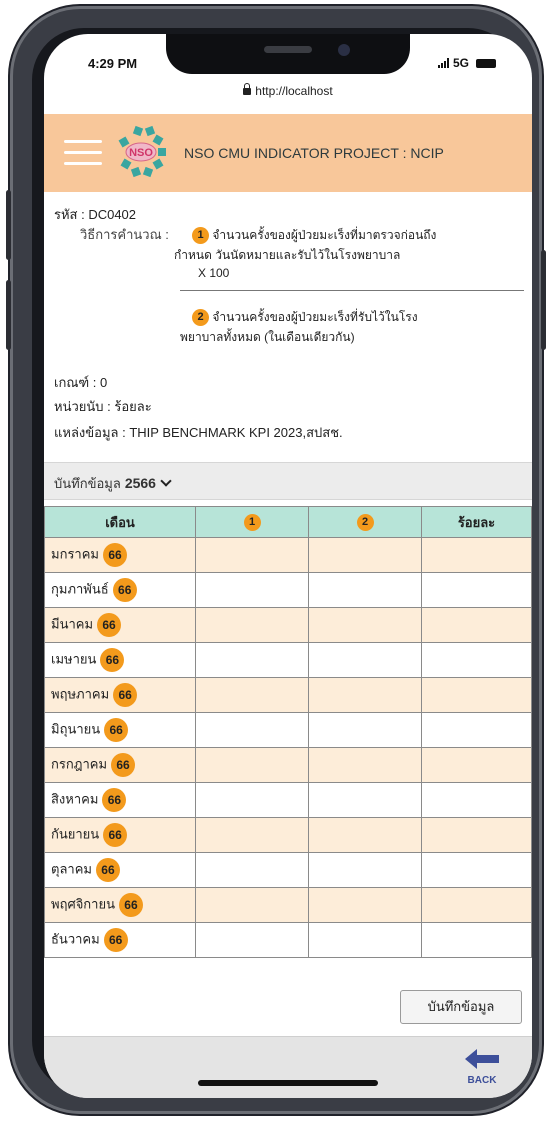 This screenshot has height=1122, width=552. What do you see at coordinates (141, 153) in the screenshot?
I see `logo-text: NSO` at bounding box center [141, 153].